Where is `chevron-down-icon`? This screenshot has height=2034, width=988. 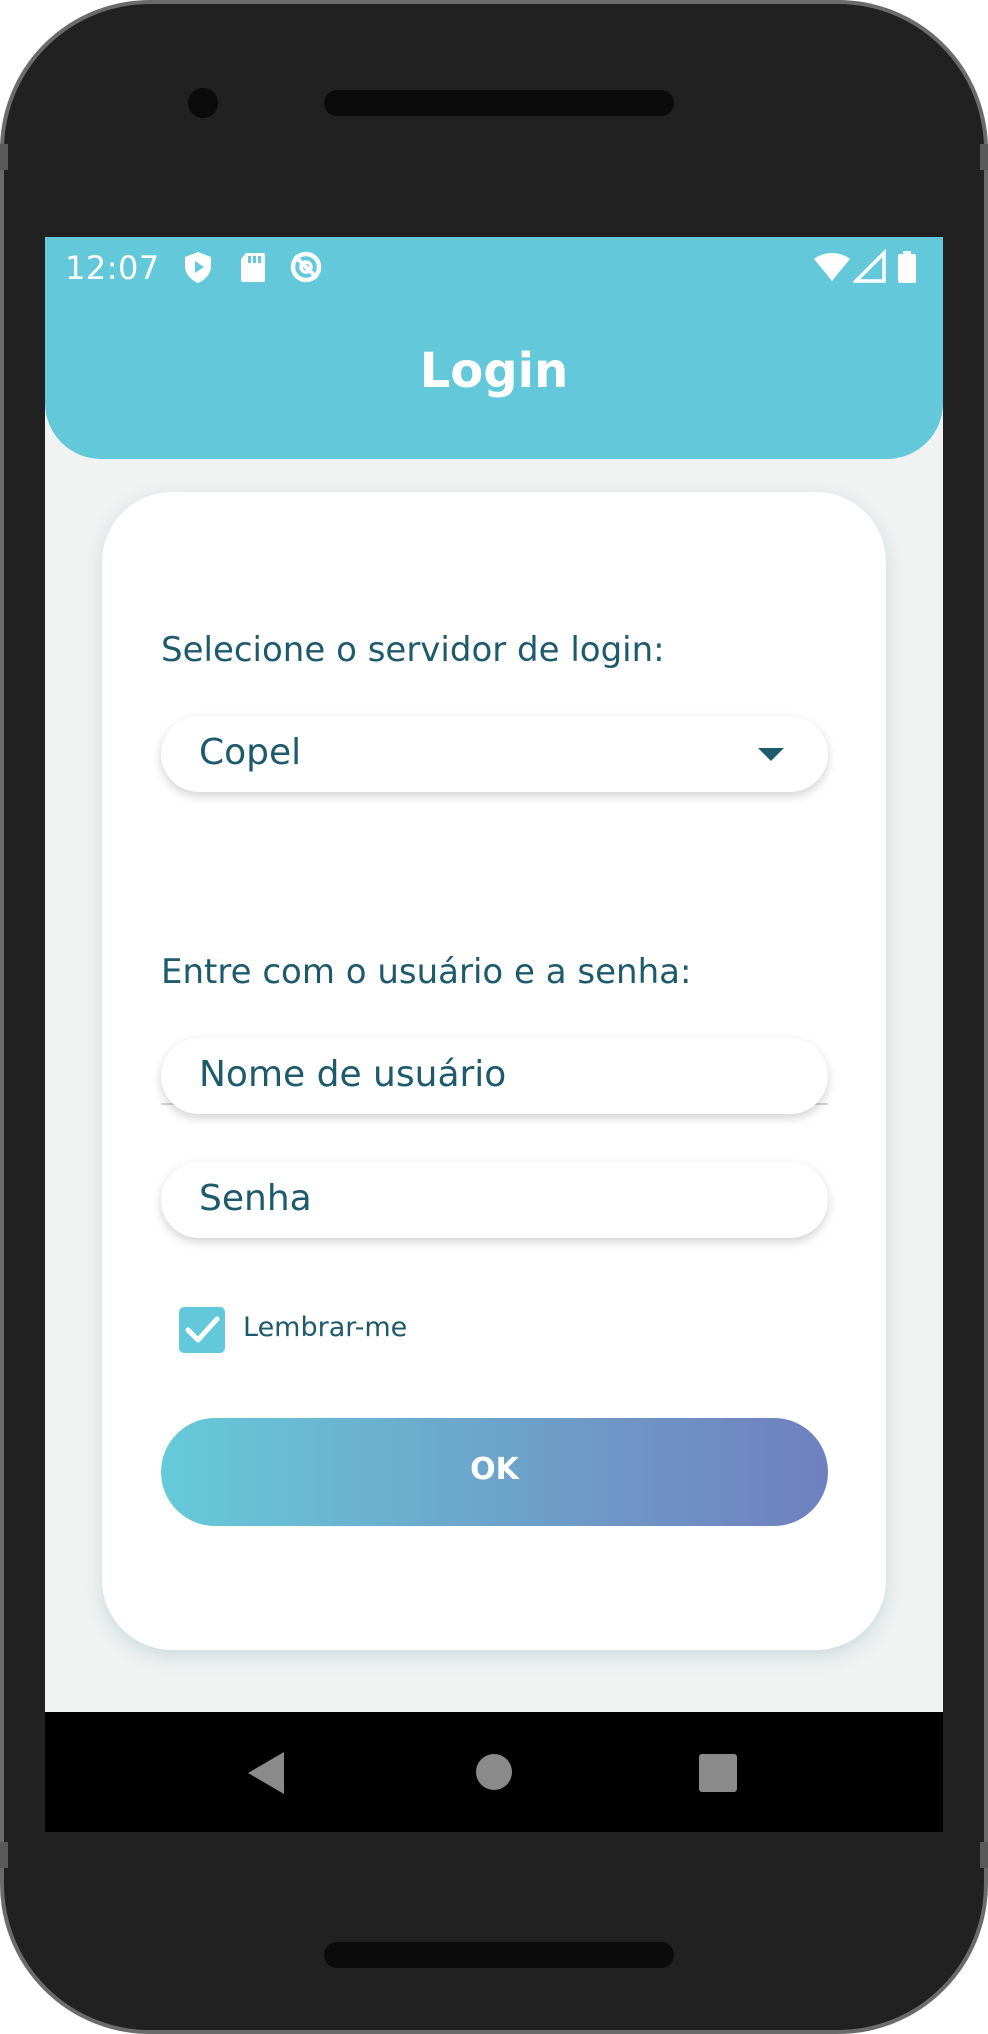 chevron-down-icon is located at coordinates (771, 754).